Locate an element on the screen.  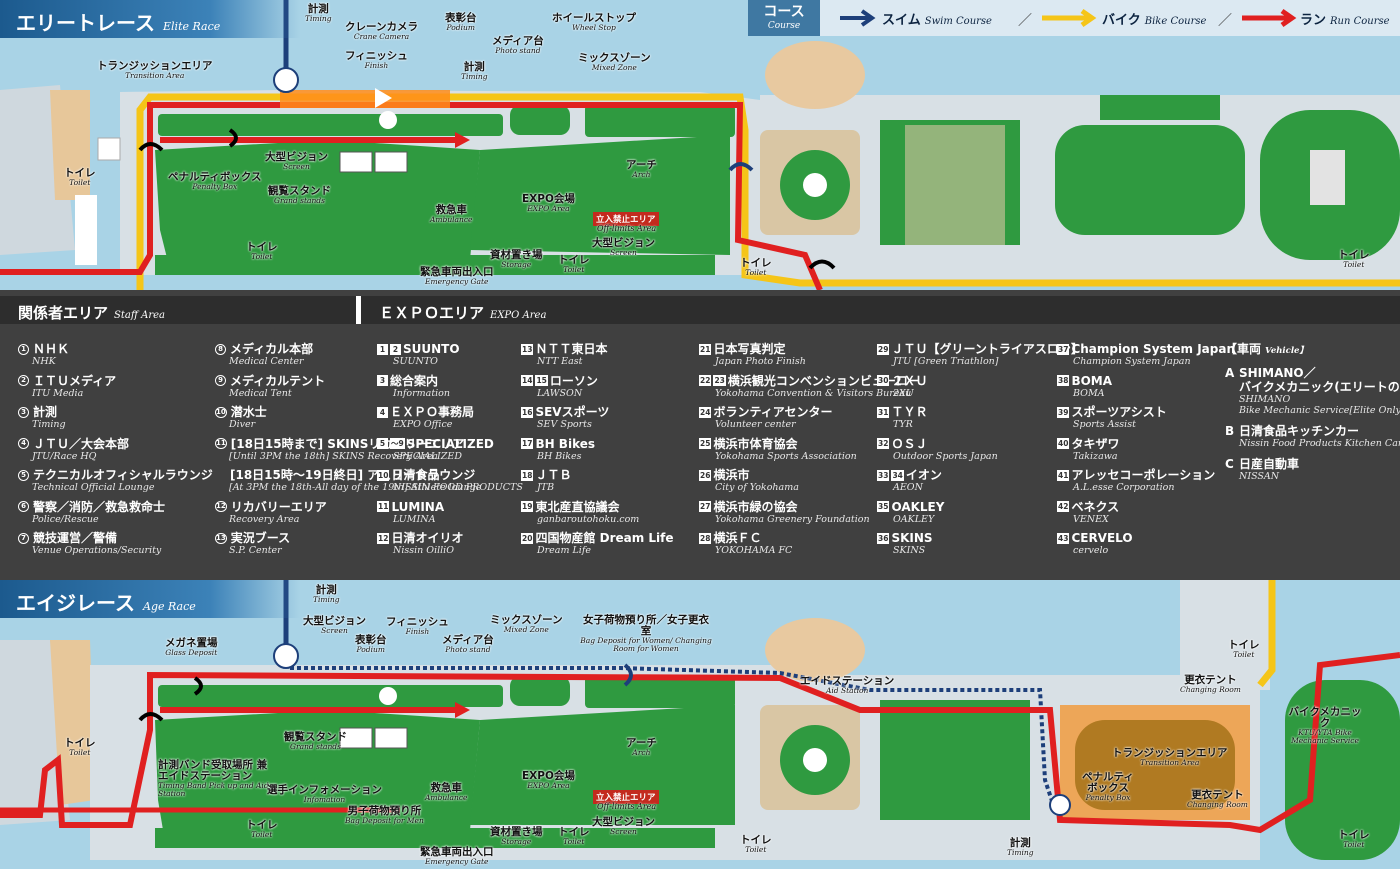
legend-item-label: ＪＴＢ is located at coordinates (553, 475).